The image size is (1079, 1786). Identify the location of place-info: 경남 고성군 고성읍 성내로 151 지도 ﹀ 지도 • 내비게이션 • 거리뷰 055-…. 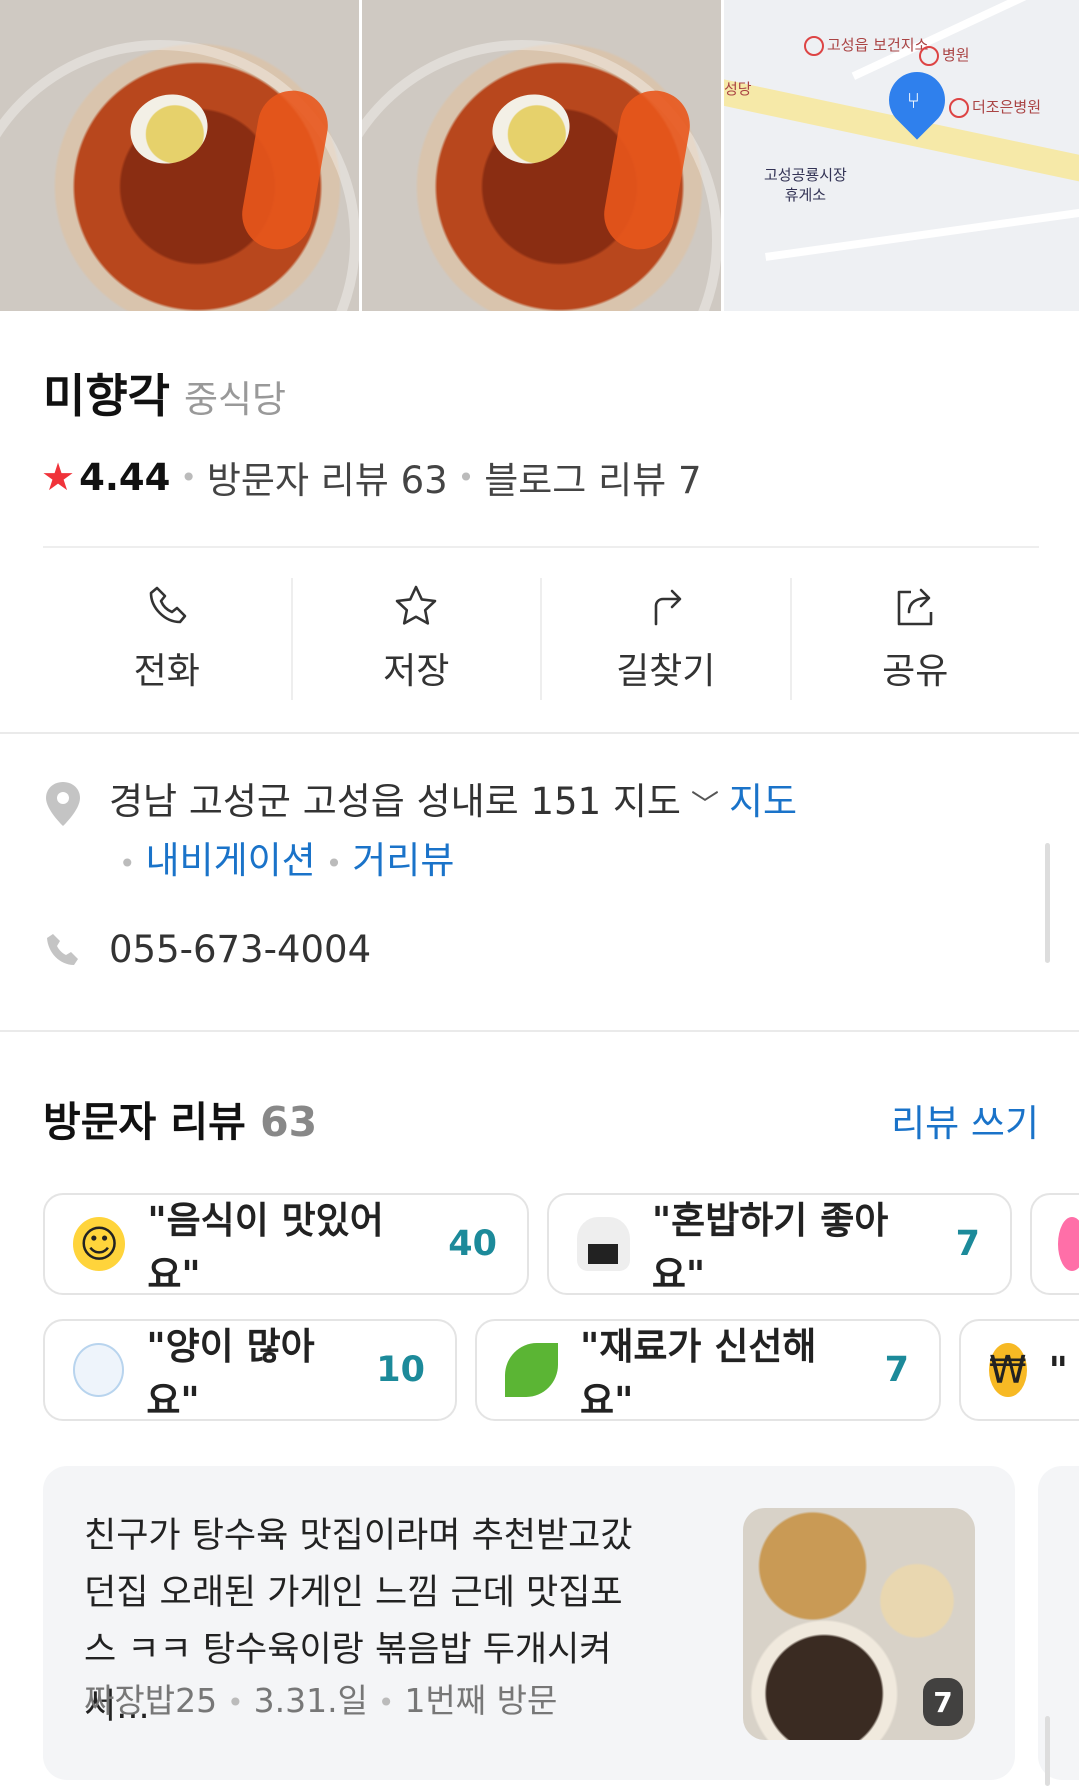
(541, 872).